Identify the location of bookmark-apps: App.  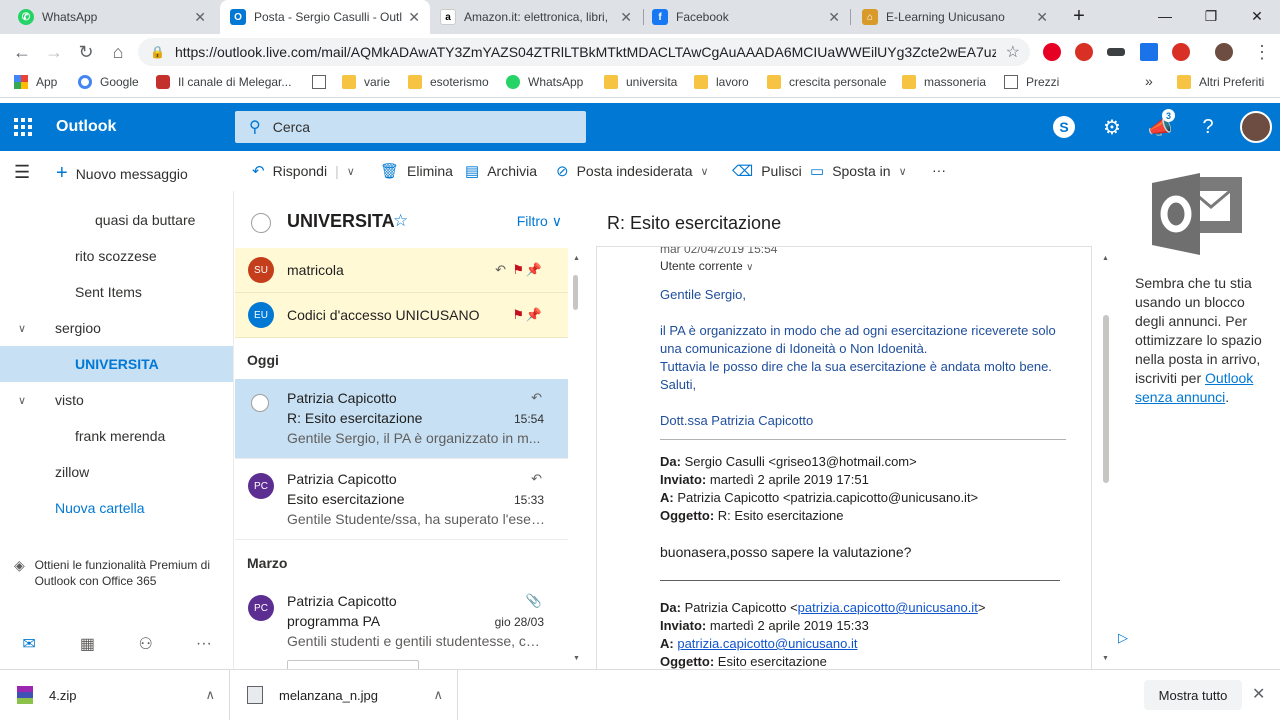
(35, 82).